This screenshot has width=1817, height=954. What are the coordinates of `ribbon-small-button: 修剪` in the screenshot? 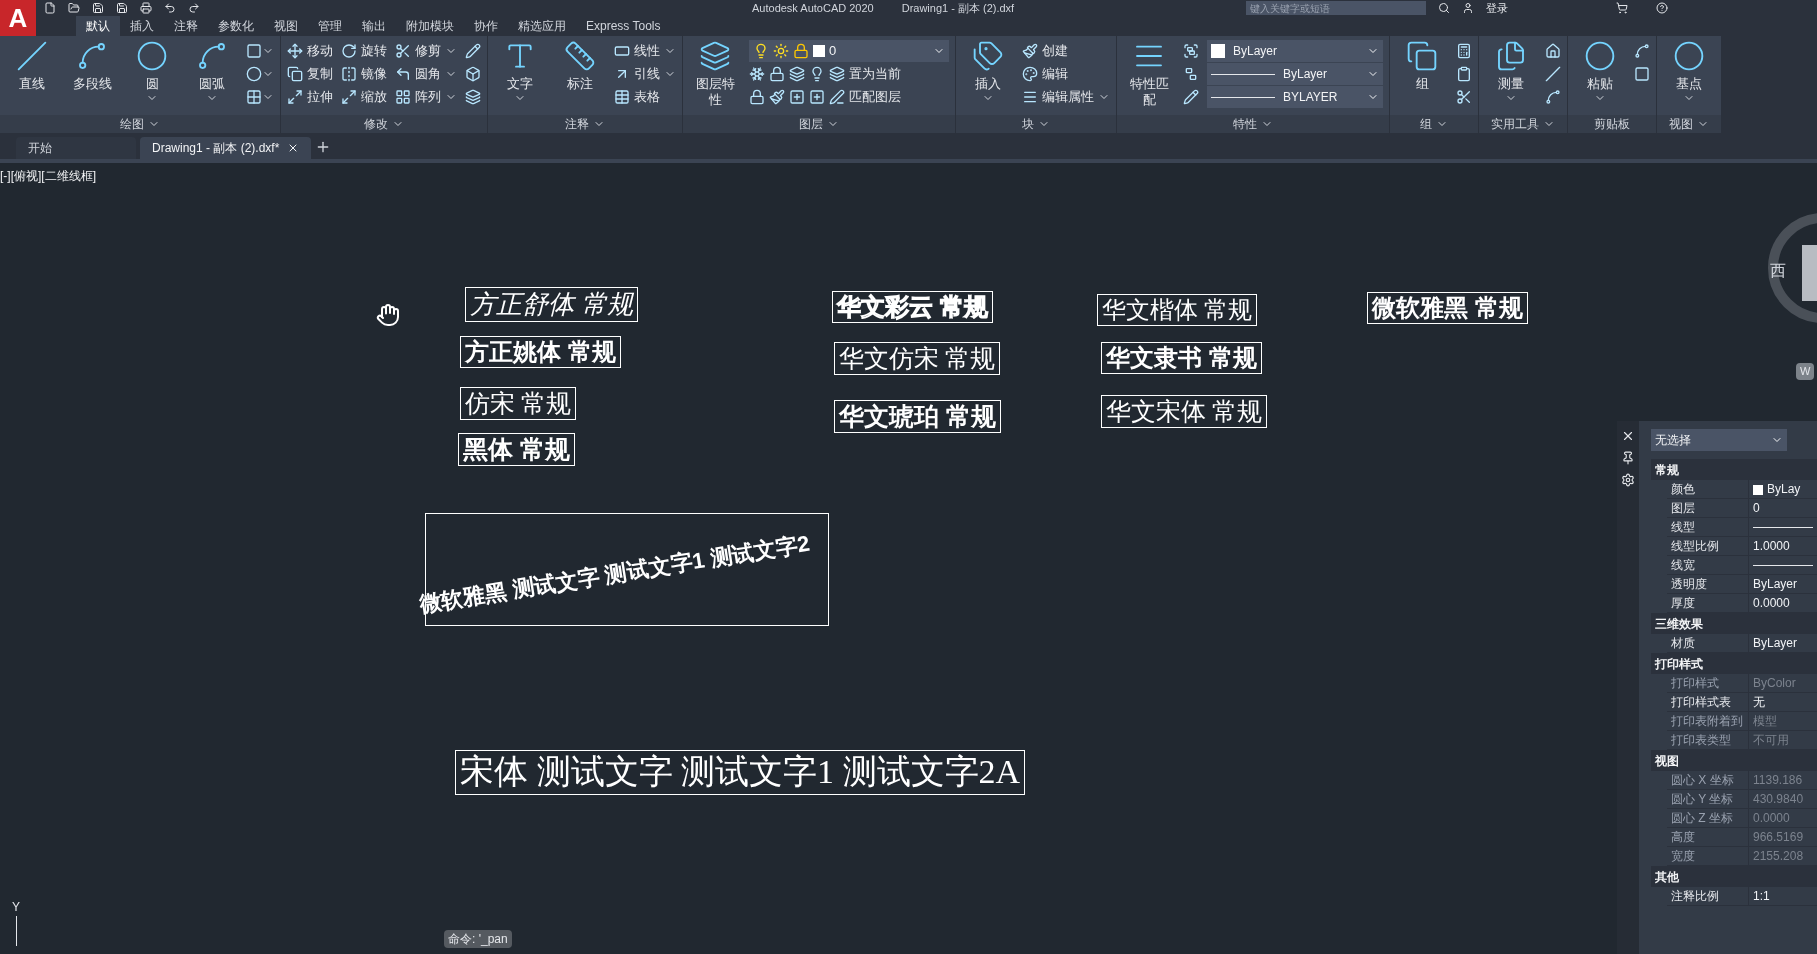 It's located at (426, 51).